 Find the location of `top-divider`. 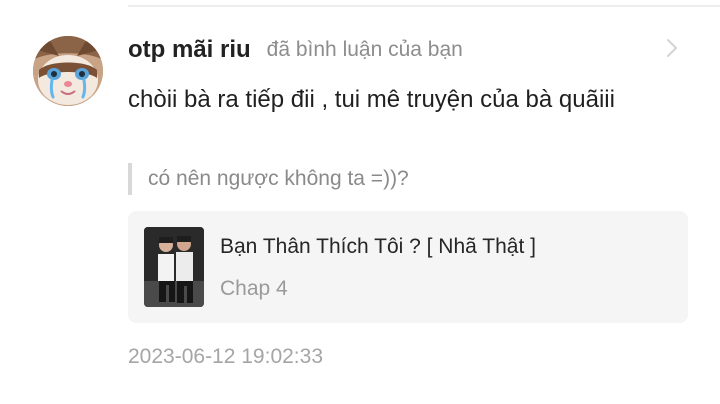

top-divider is located at coordinates (424, 6).